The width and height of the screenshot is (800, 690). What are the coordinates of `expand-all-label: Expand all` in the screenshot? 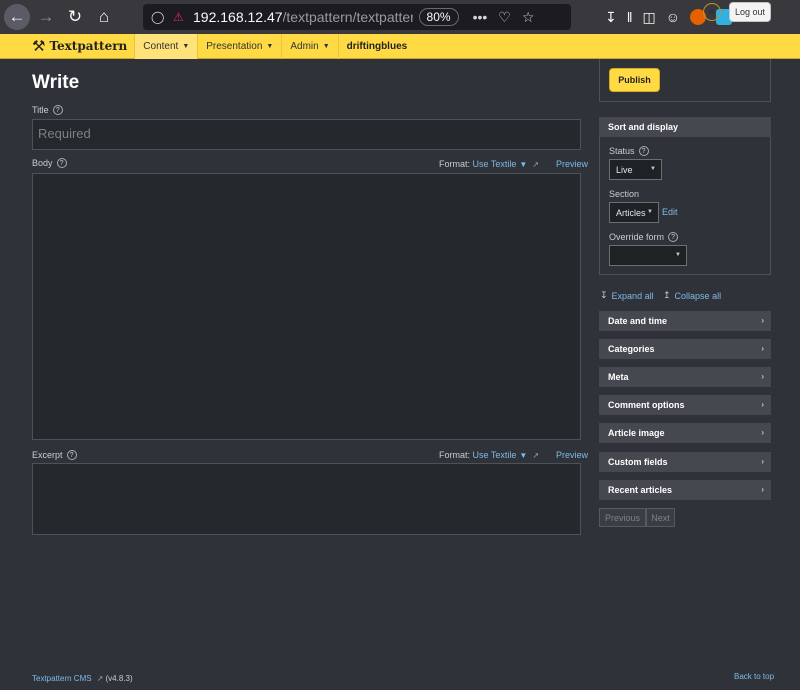 It's located at (632, 295).